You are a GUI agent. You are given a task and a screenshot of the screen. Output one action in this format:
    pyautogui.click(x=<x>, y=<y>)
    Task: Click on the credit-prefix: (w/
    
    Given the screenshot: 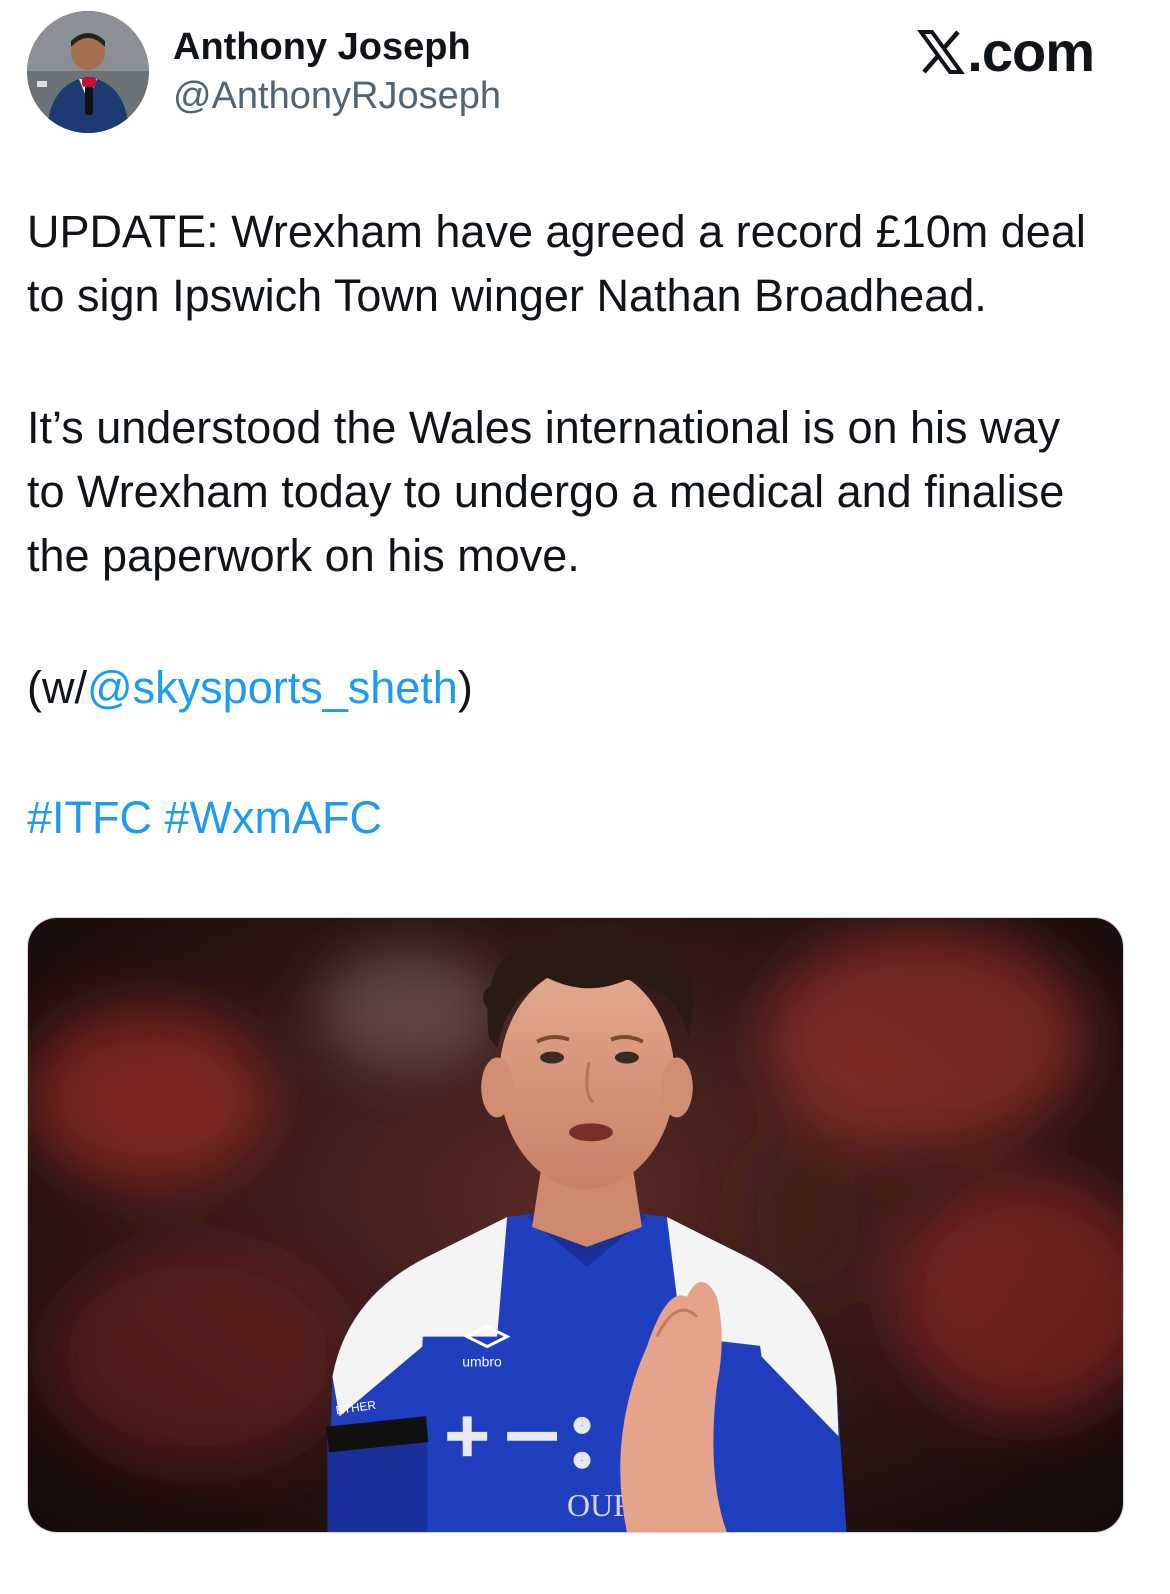 What is the action you would take?
    pyautogui.click(x=57, y=687)
    